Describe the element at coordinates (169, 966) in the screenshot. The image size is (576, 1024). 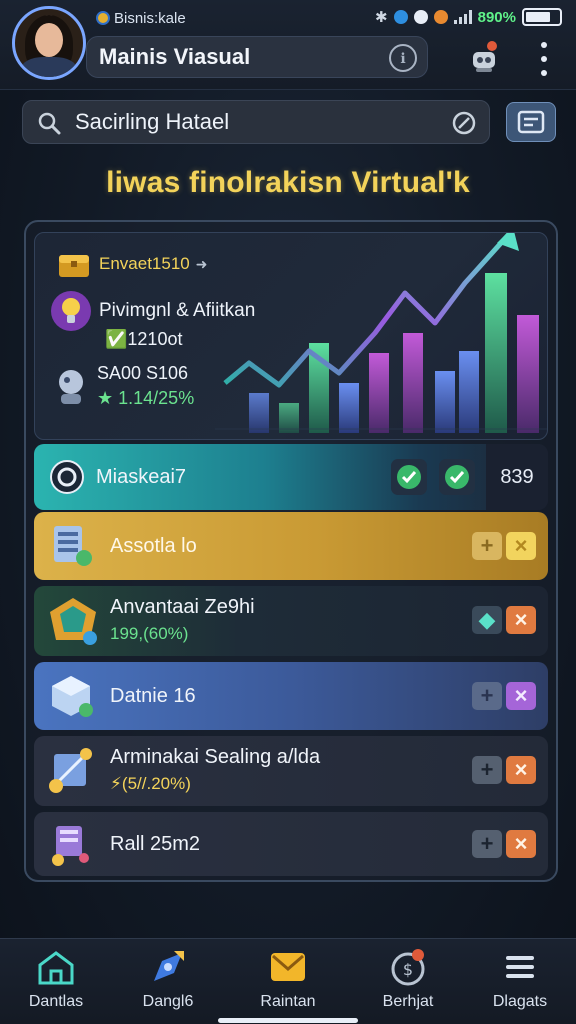
I see `rocket-icon` at that location.